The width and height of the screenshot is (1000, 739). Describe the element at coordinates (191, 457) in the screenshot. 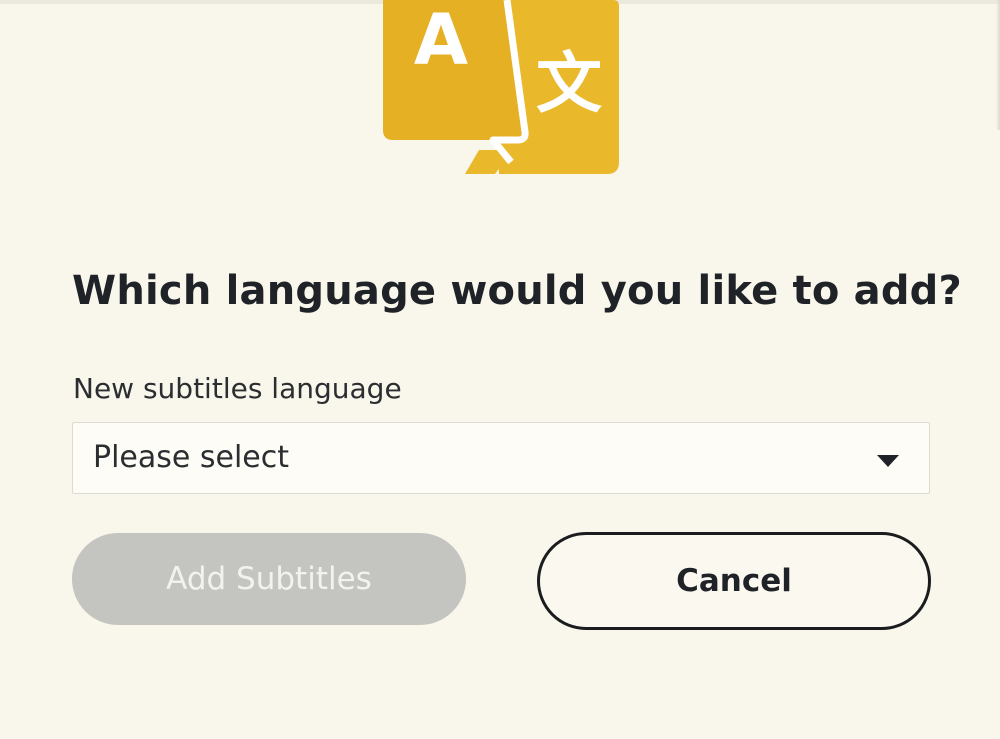

I see `language-select-value: Please select` at that location.